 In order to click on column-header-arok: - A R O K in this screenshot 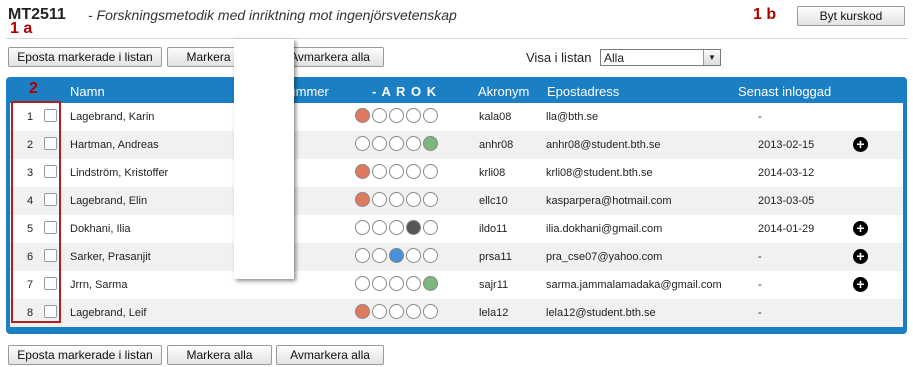, I will do `click(405, 91)`.